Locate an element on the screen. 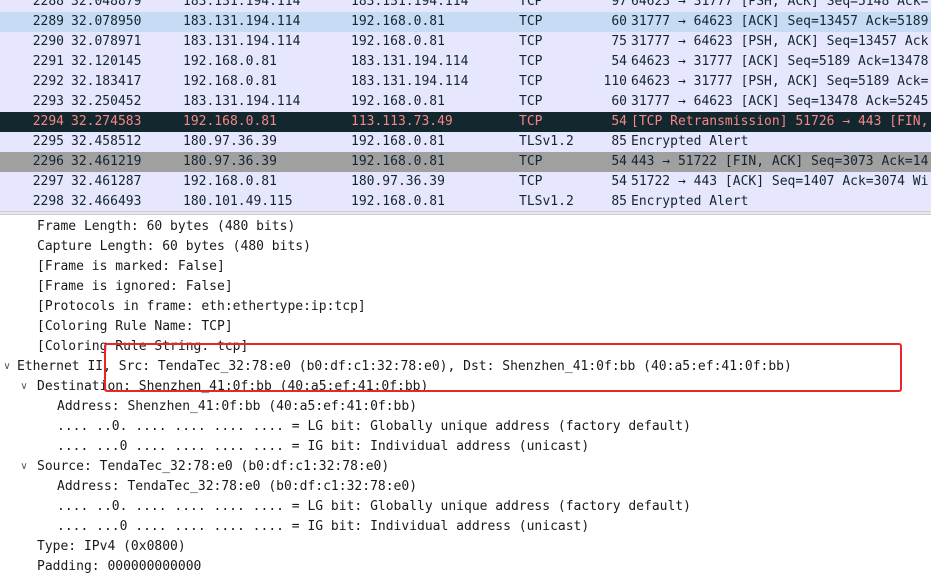  coloring-rule-string-field: [Coloring Rule String: tcp] is located at coordinates (142, 347).